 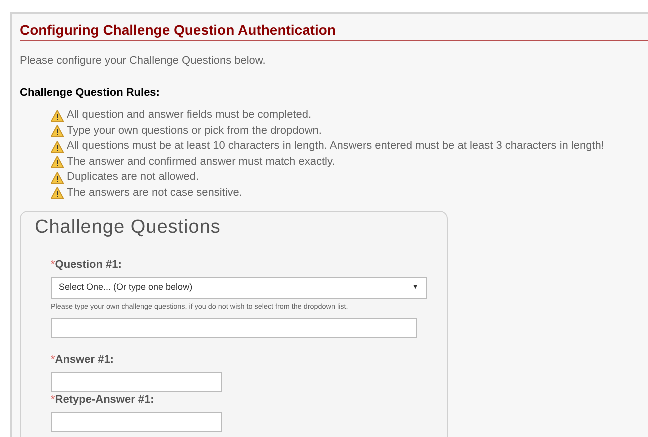 I want to click on rule-text: All questions must be at least 10 characters in length. Answers entered must be at least 3 characters in length!, so click(x=335, y=147).